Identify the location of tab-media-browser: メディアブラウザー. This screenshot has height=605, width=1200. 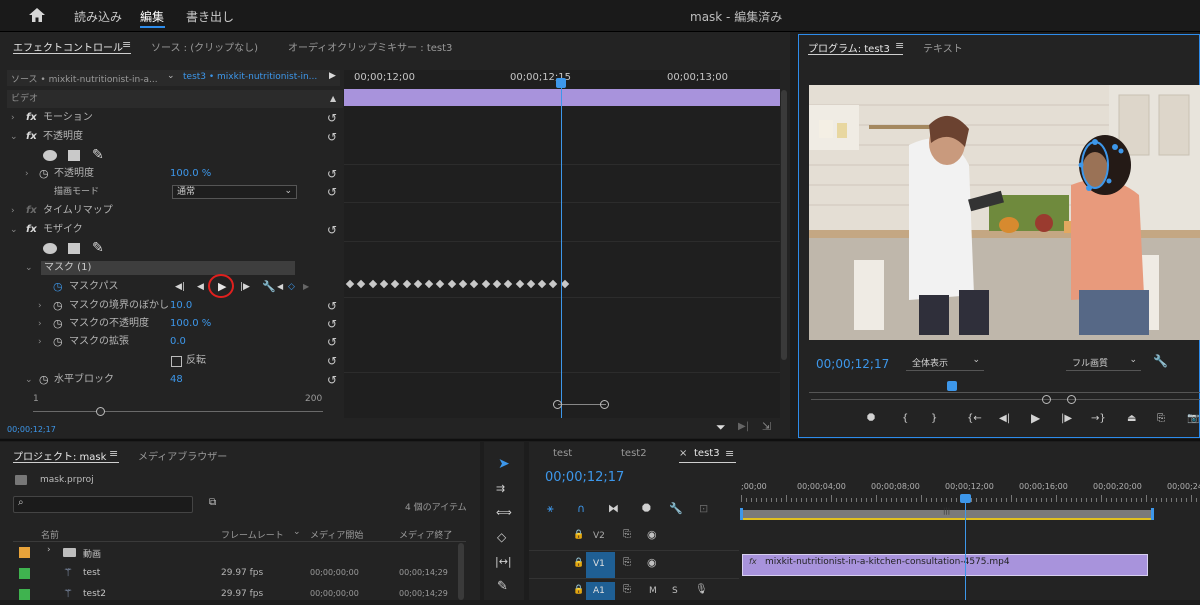
(182, 455).